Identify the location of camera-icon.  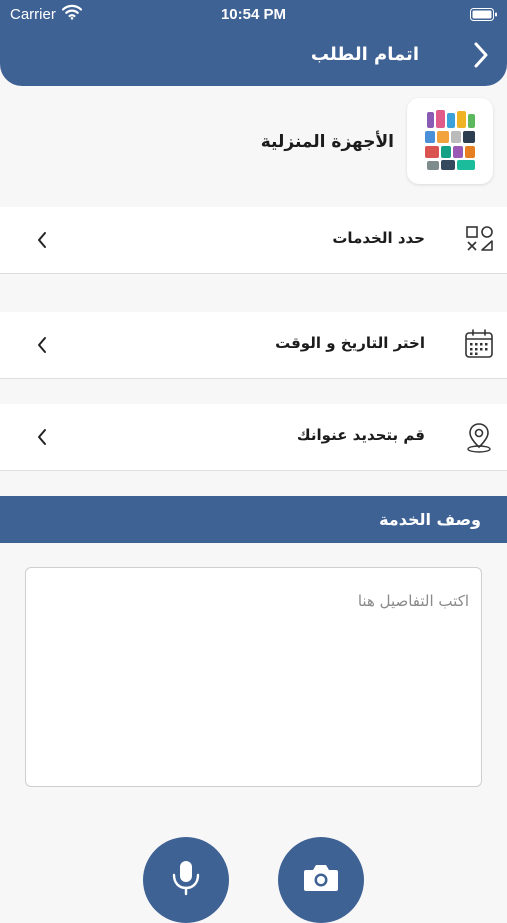
(321, 878).